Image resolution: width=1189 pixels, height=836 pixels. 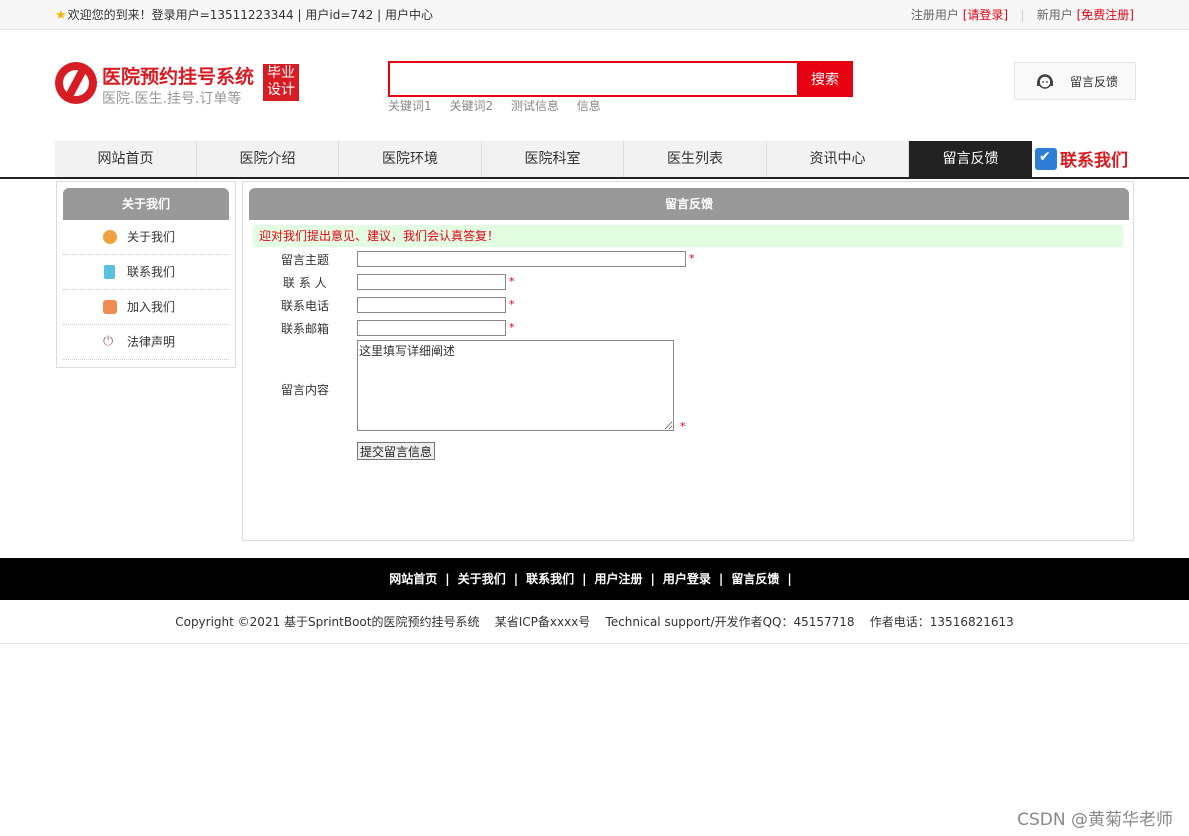 I want to click on circle-icon, so click(x=110, y=237).